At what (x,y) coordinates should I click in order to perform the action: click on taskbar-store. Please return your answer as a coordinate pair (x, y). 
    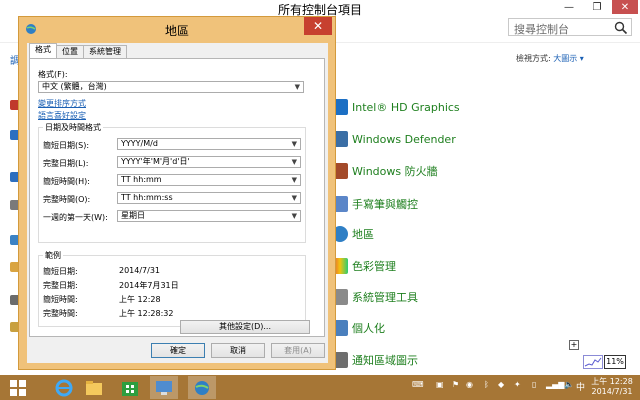
    Looking at the image, I should click on (130, 387).